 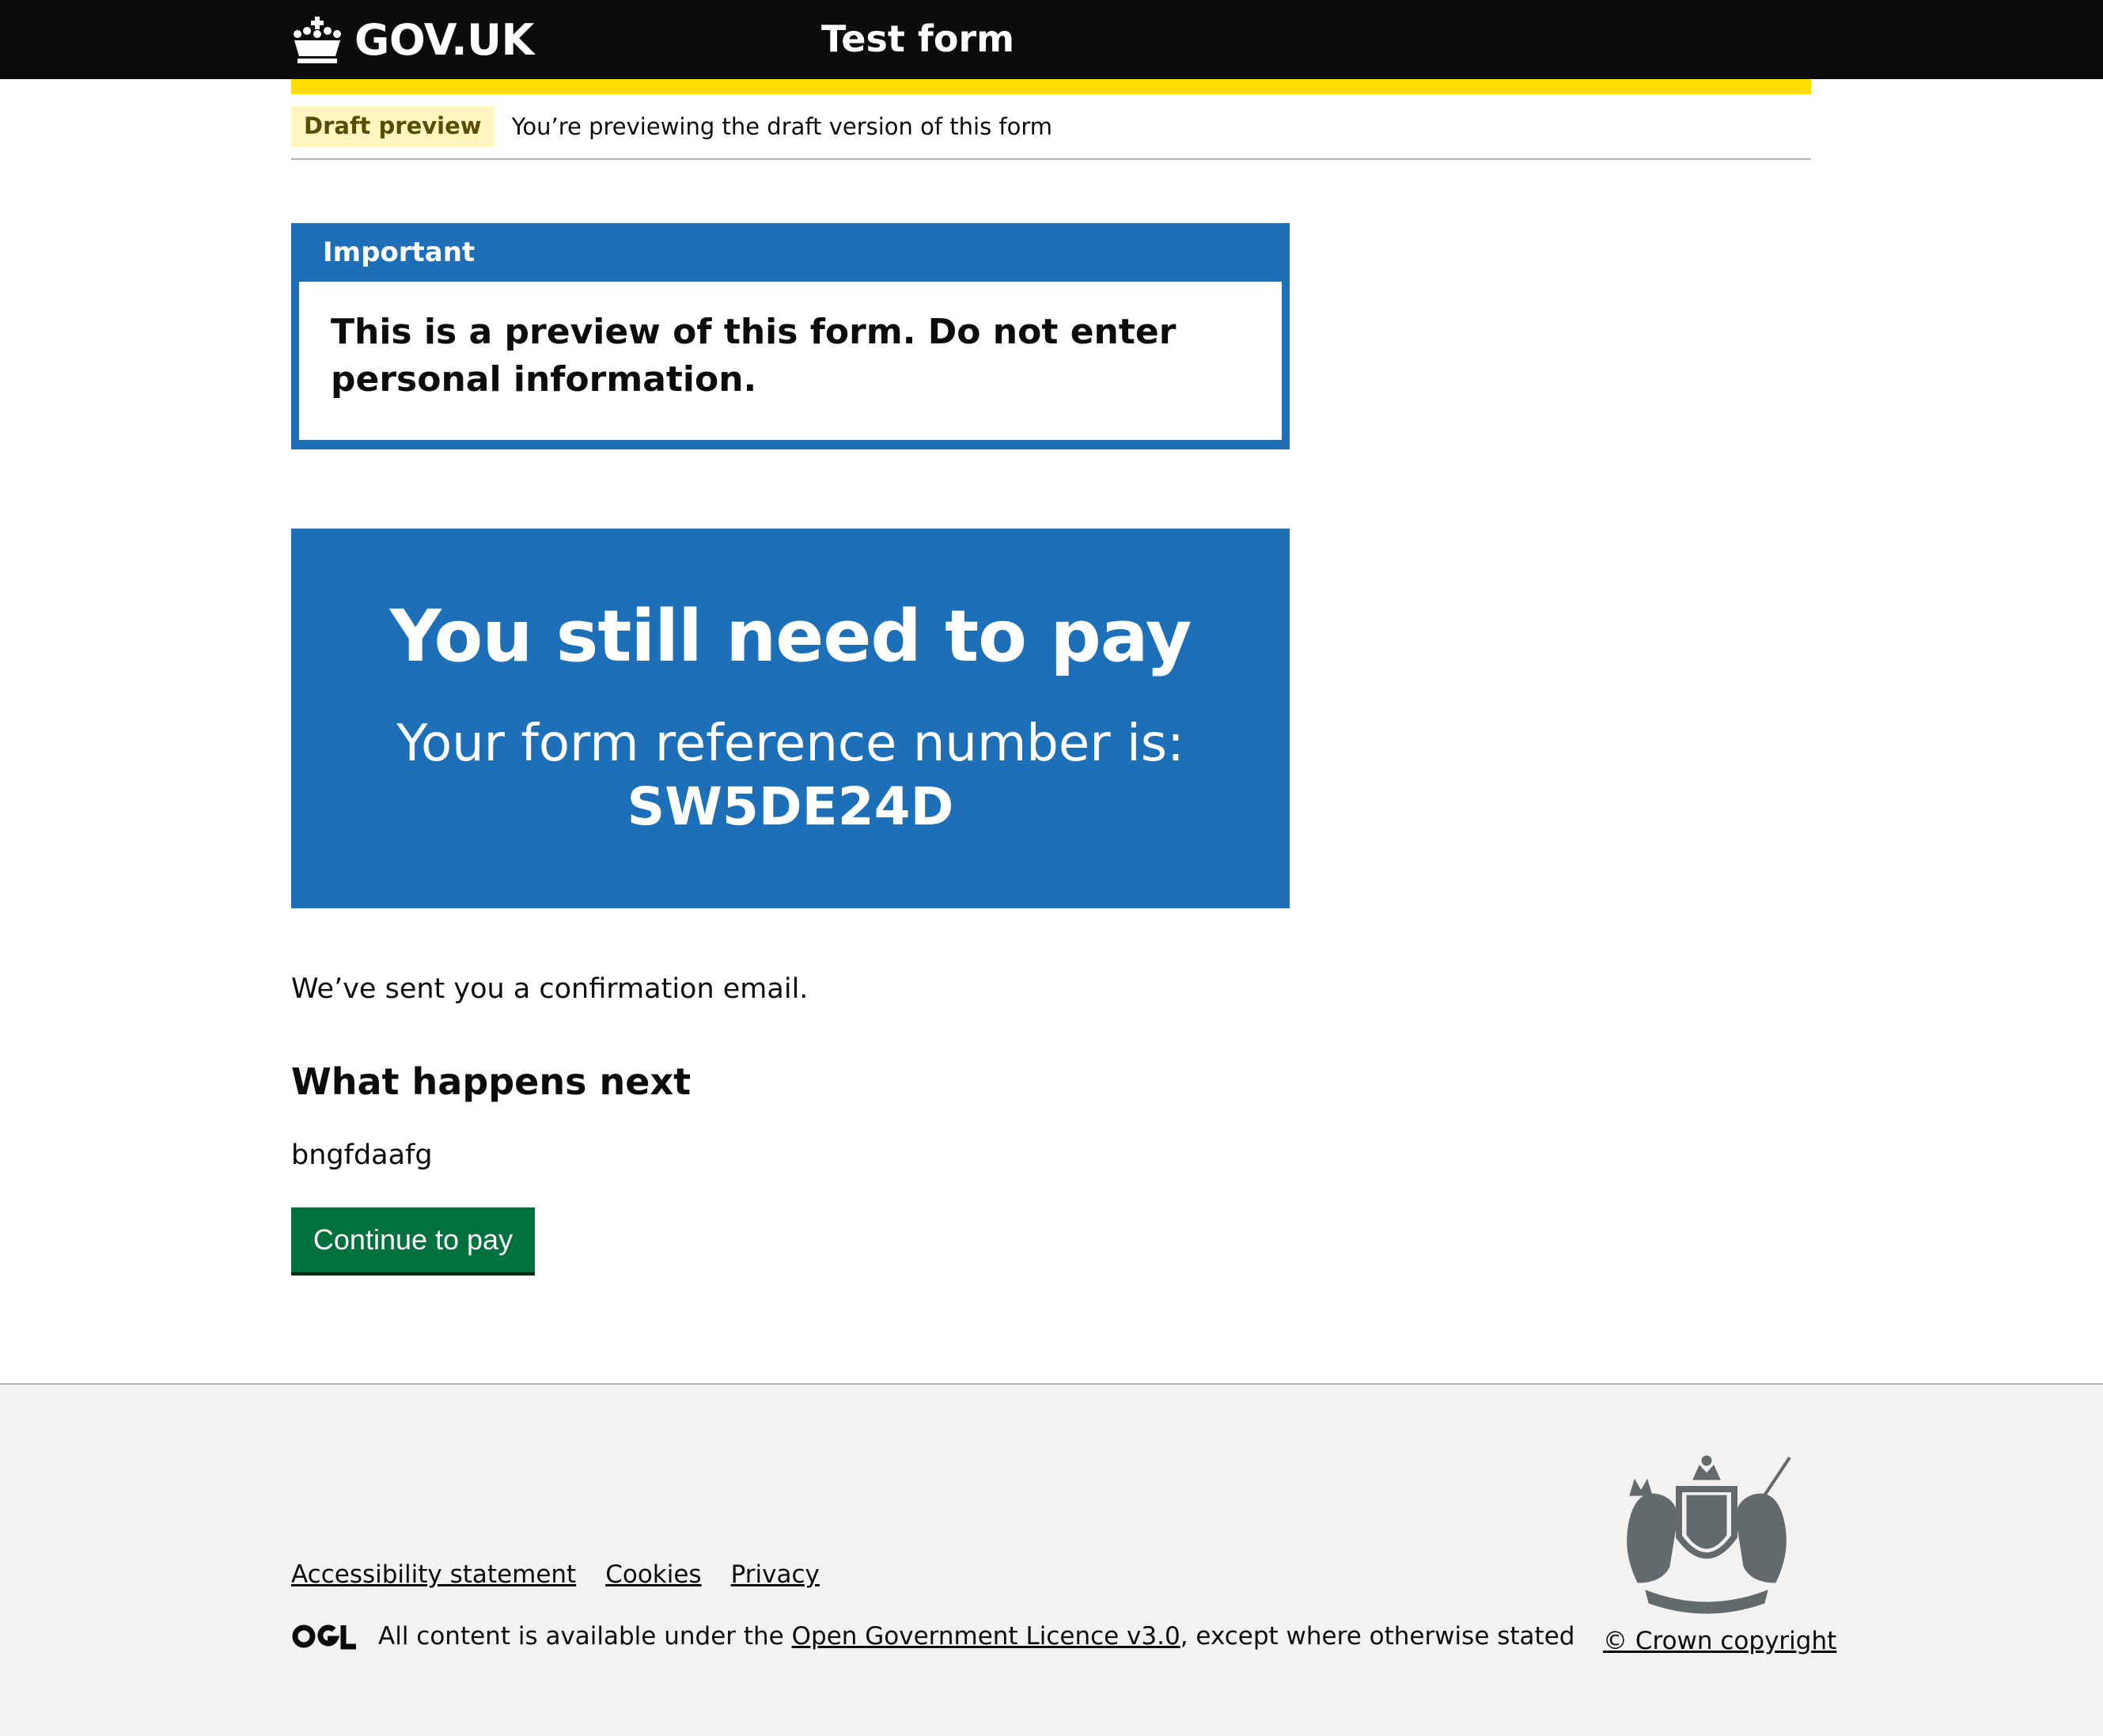 I want to click on logo-text: GOV.UK, so click(x=444, y=39).